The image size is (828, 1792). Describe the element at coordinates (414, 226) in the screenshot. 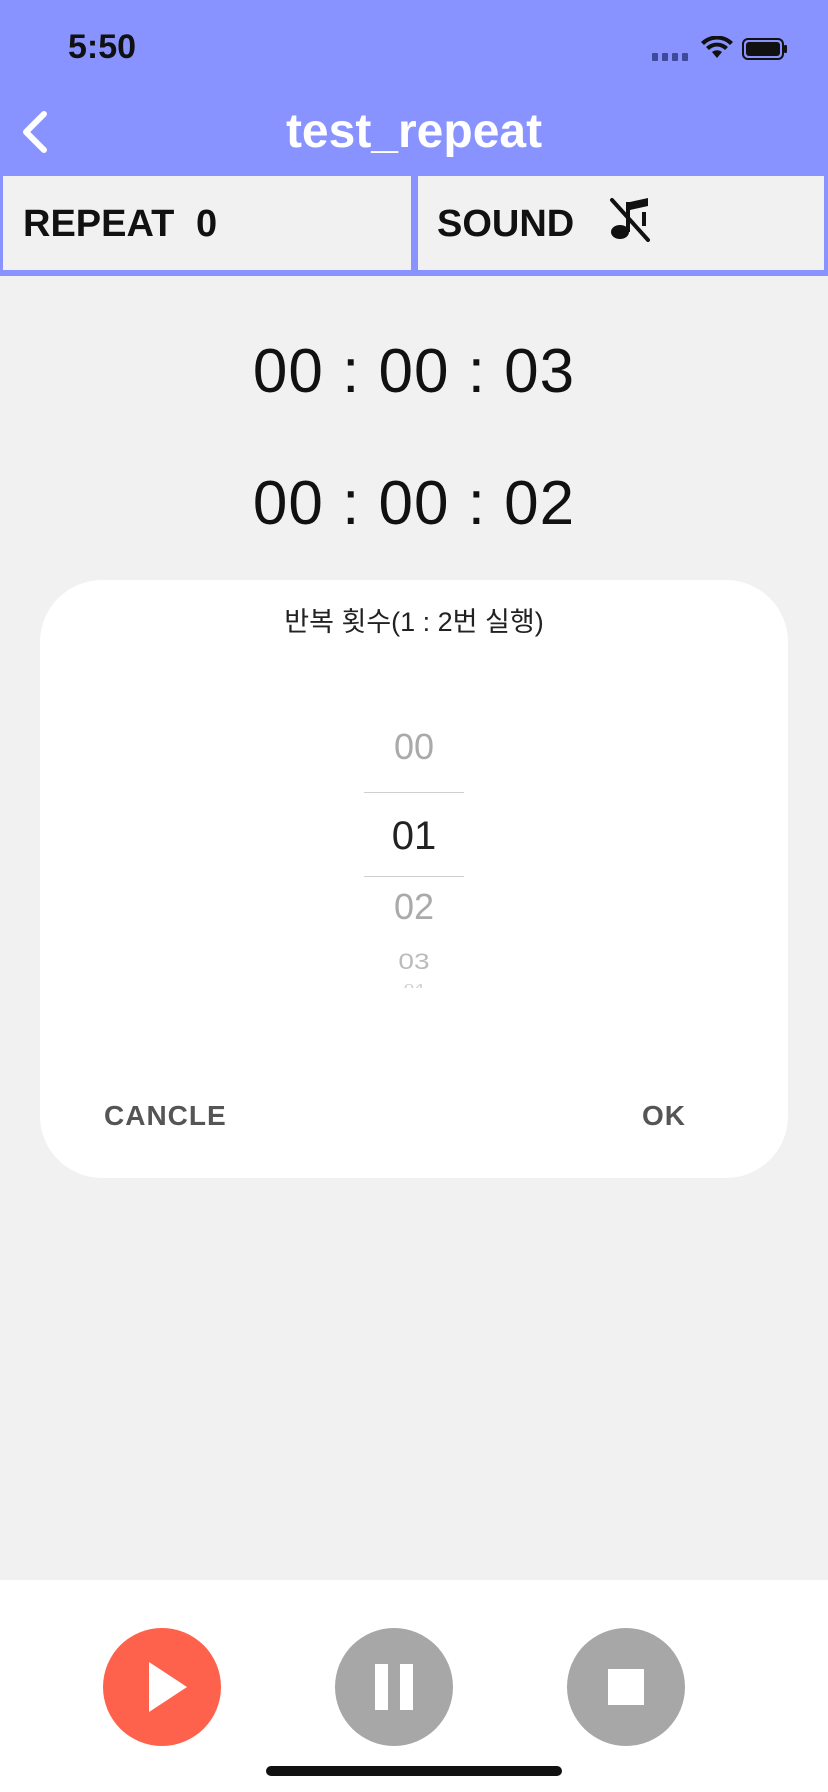

I see `toggle-row: REPEAT 0 SOUND` at that location.